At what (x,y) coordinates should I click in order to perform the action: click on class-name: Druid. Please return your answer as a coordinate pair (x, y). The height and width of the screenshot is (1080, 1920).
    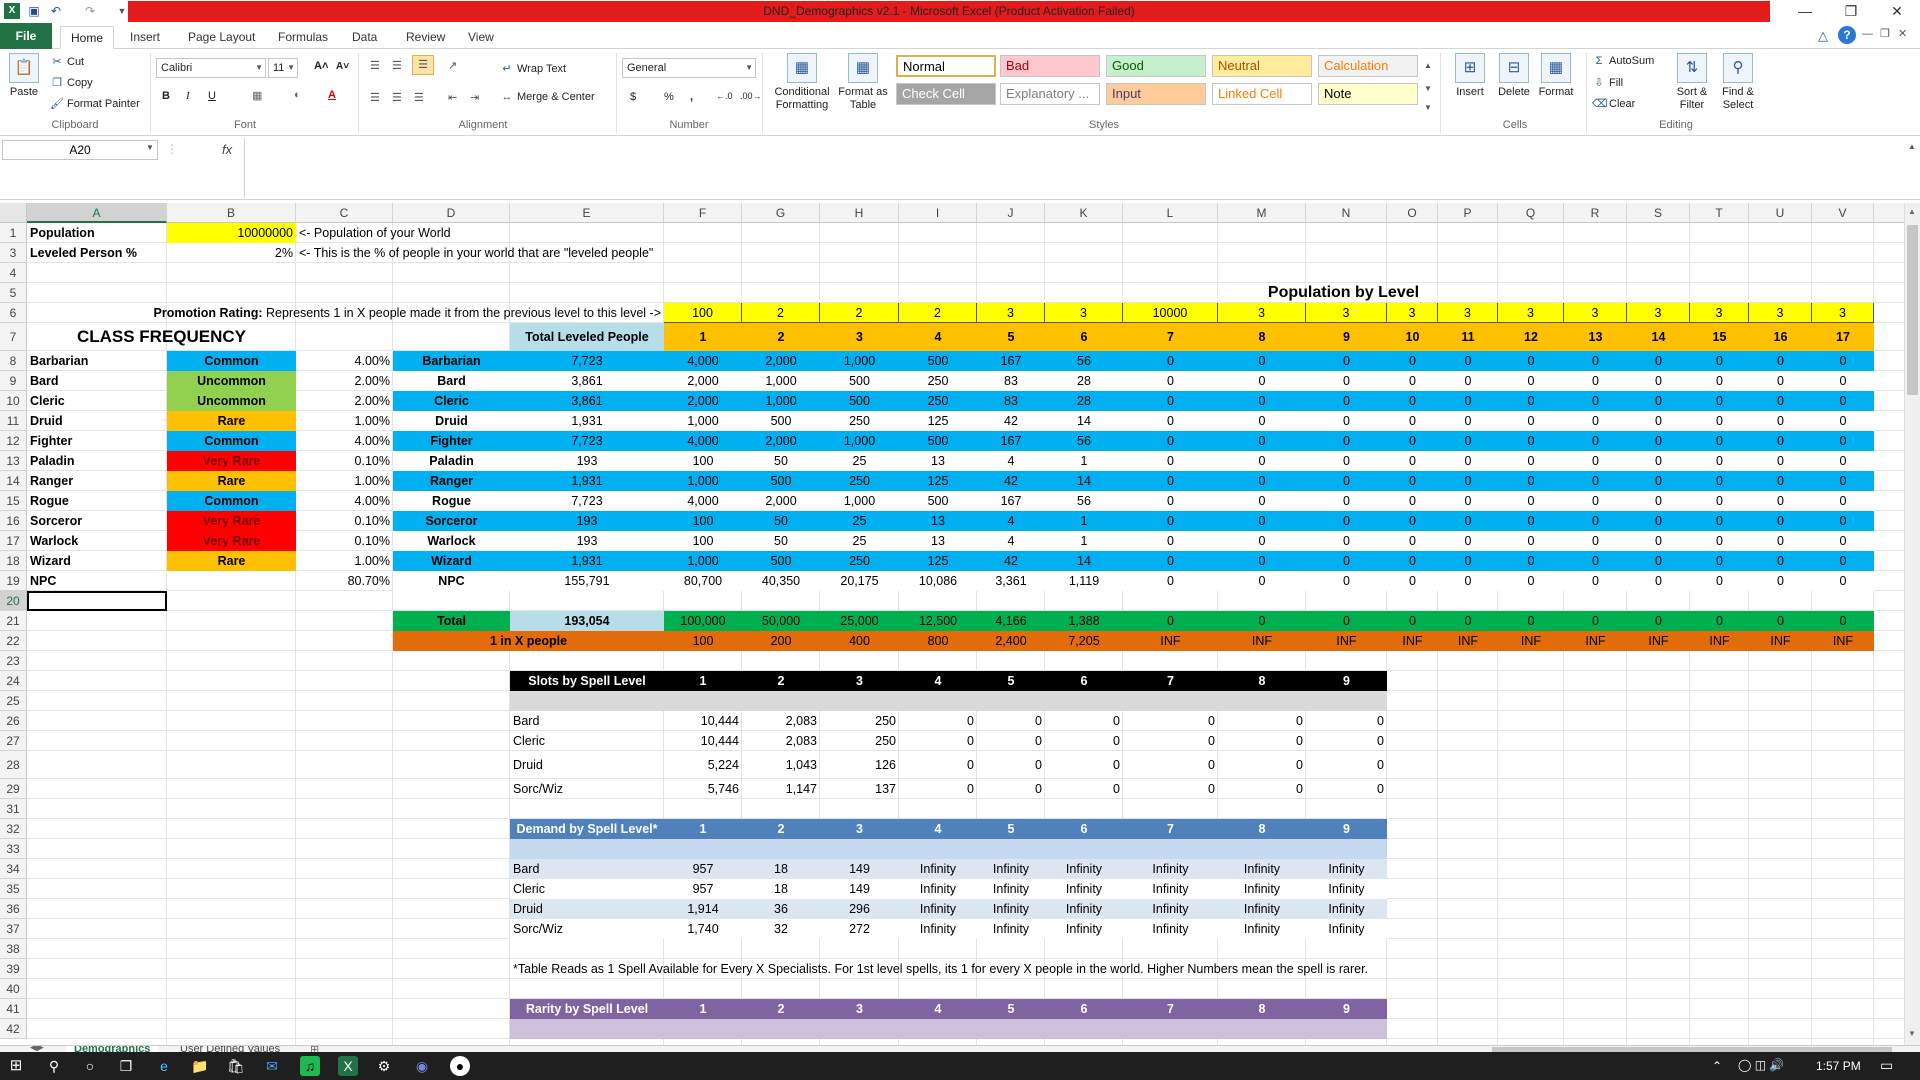
    Looking at the image, I should click on (97, 421).